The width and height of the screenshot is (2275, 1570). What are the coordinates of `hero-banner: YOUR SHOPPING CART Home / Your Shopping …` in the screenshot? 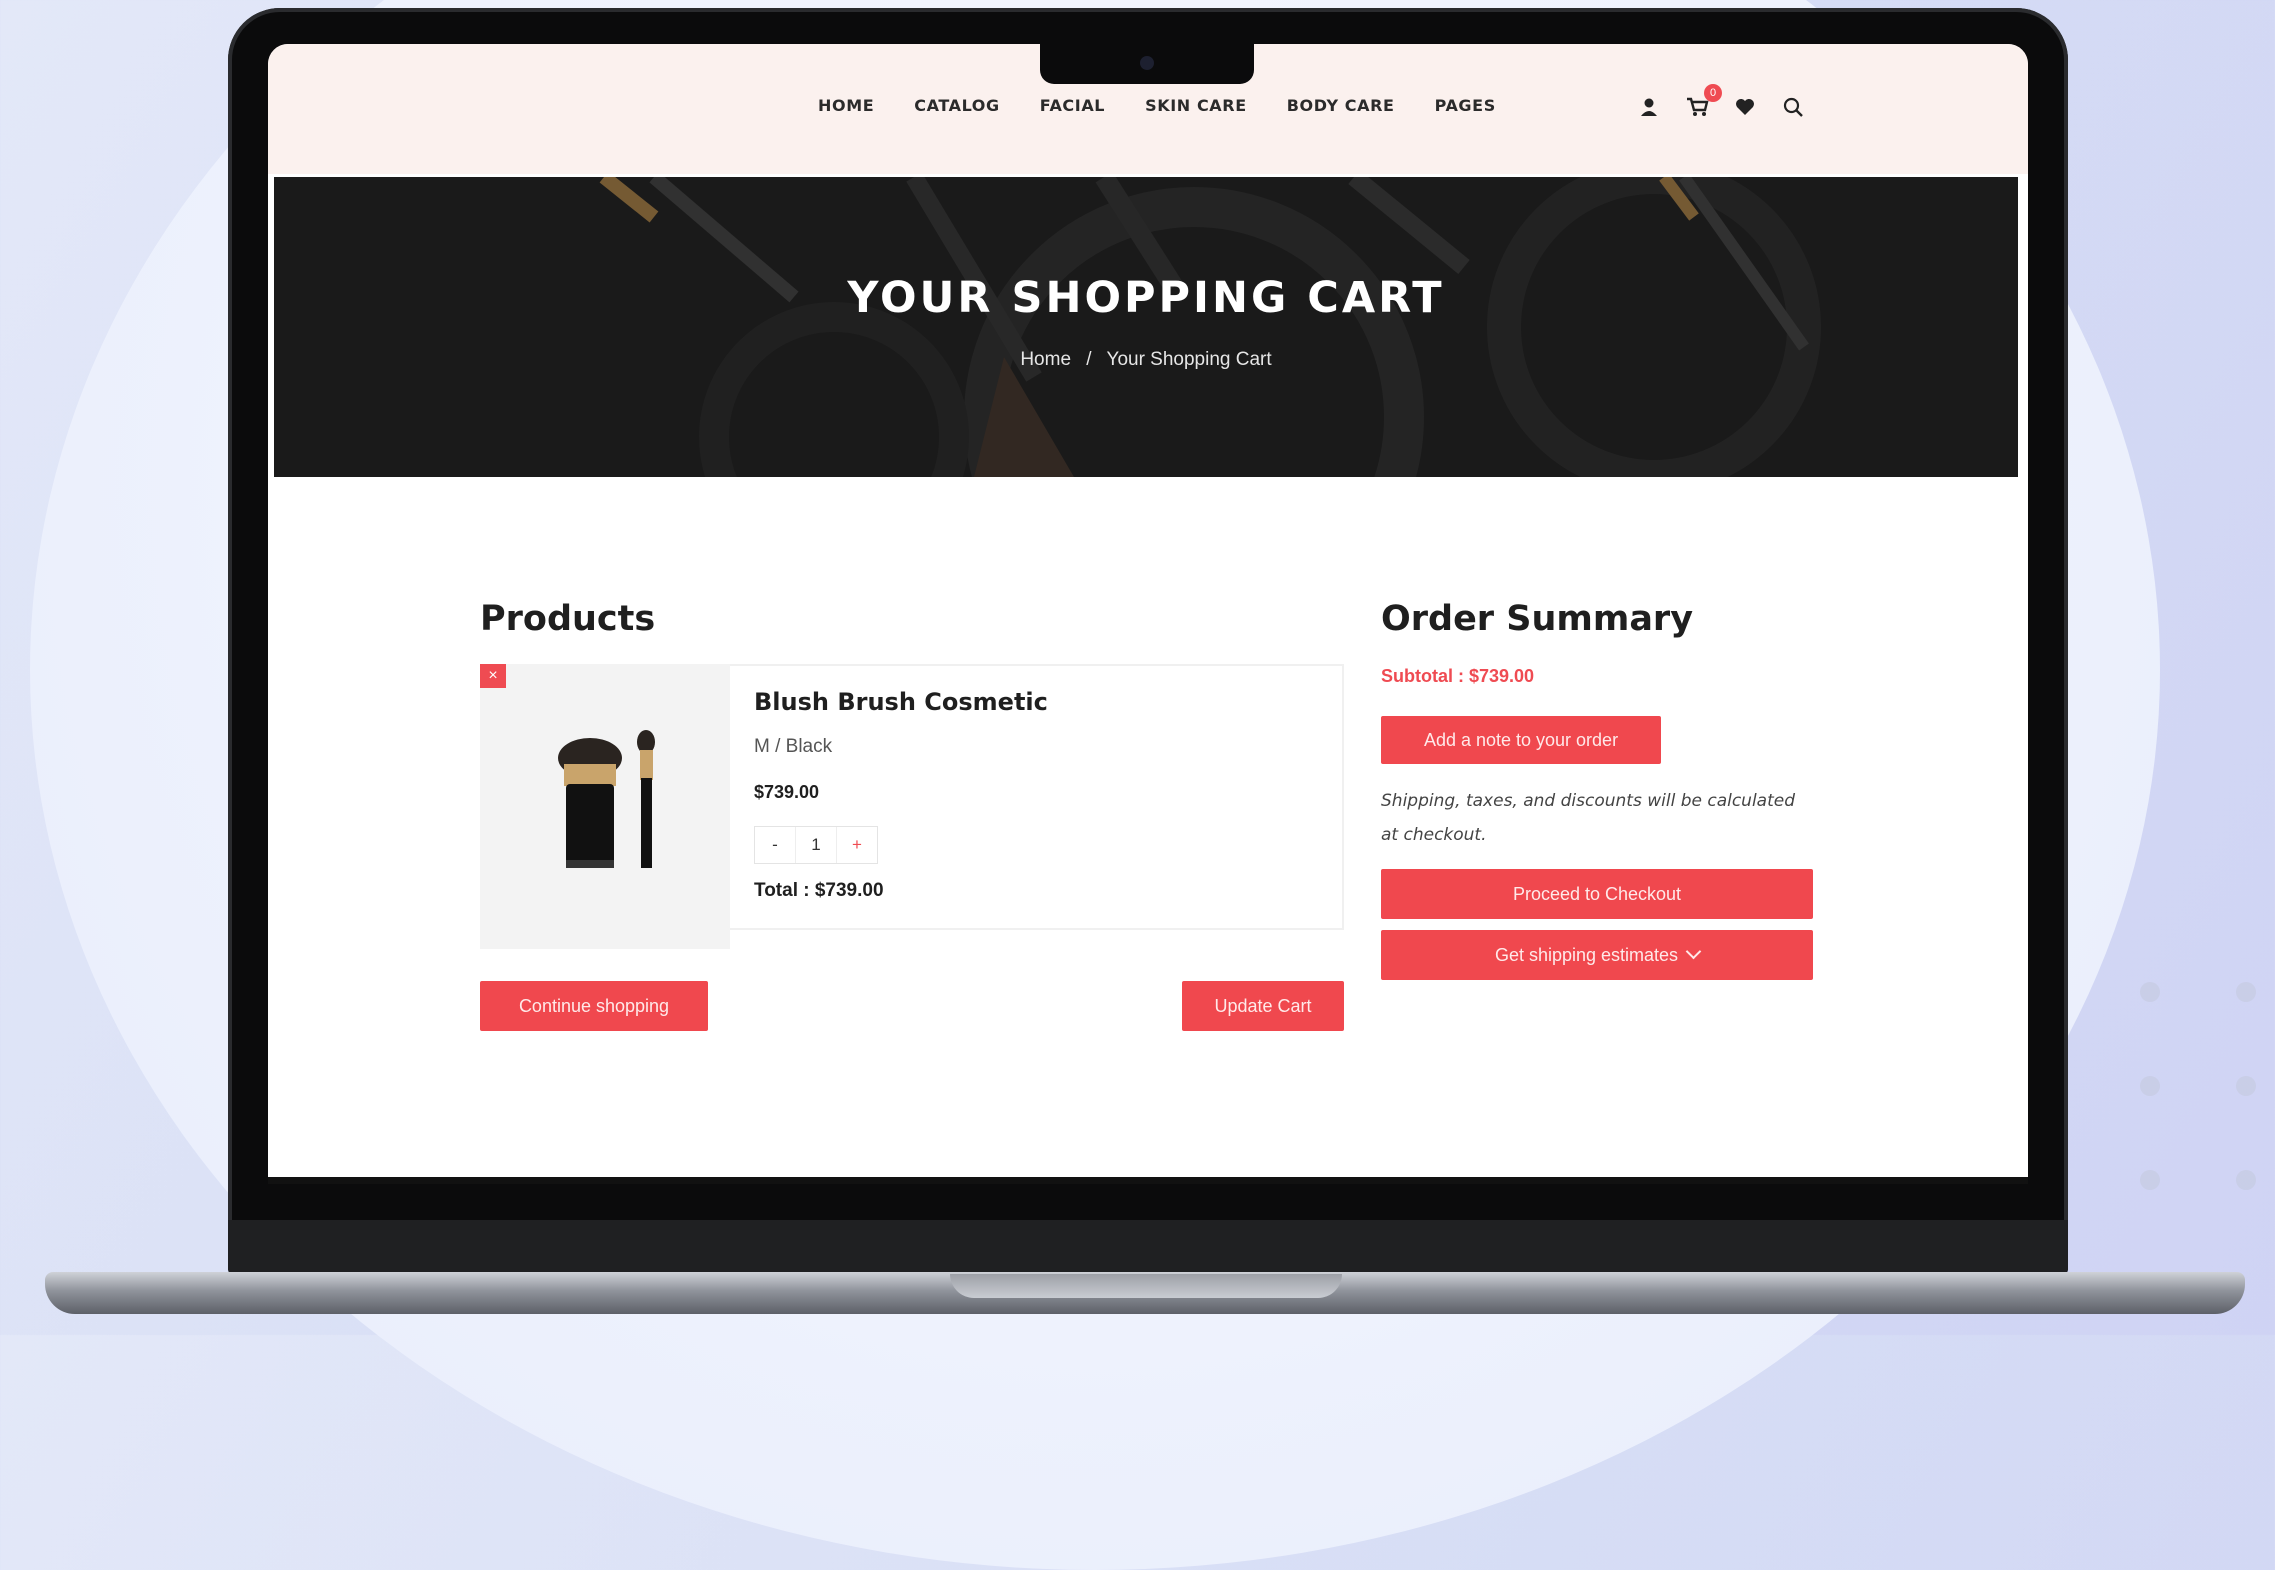 It's located at (1146, 327).